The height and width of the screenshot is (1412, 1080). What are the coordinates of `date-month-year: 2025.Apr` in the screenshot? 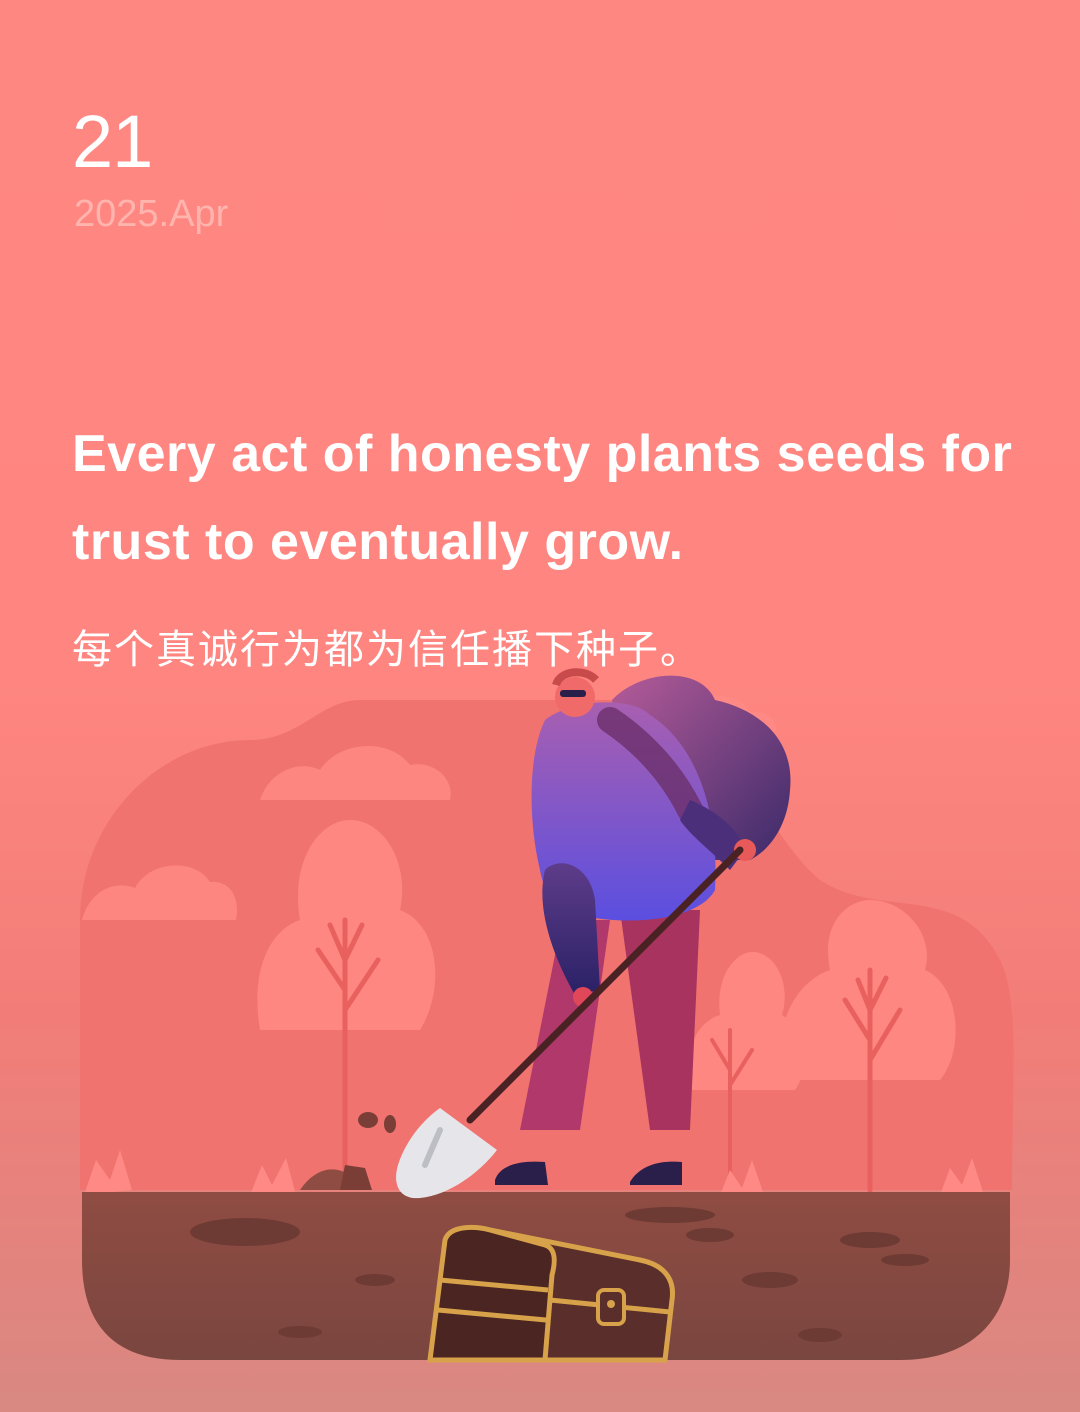 It's located at (151, 214).